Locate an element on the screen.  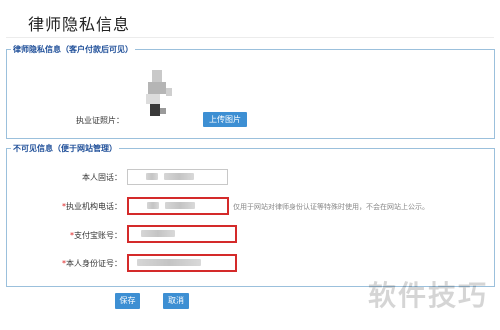
save-button: 保存 is located at coordinates (127, 301).